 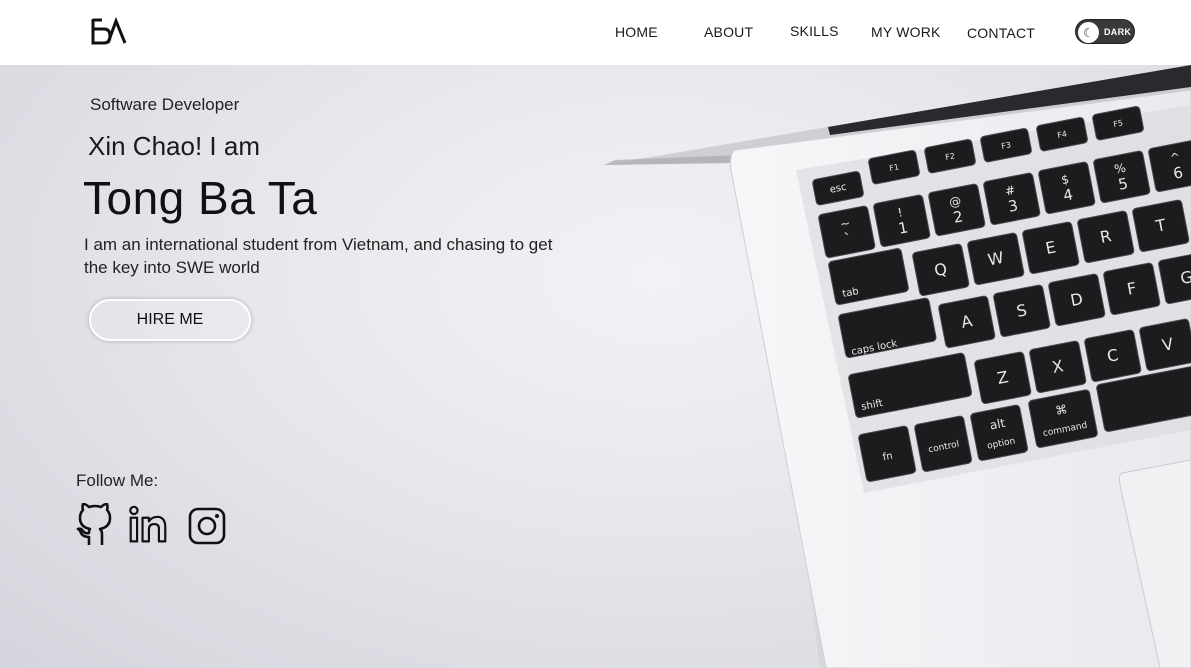 I want to click on key-num-6-cap, so click(x=1169, y=166).